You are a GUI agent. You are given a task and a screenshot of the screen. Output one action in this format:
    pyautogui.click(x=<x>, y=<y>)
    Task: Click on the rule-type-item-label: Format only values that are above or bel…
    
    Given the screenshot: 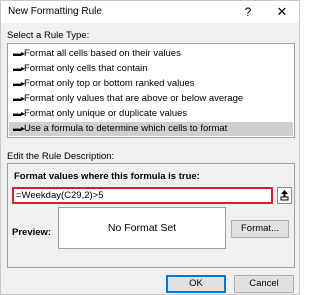 What is the action you would take?
    pyautogui.click(x=134, y=98)
    